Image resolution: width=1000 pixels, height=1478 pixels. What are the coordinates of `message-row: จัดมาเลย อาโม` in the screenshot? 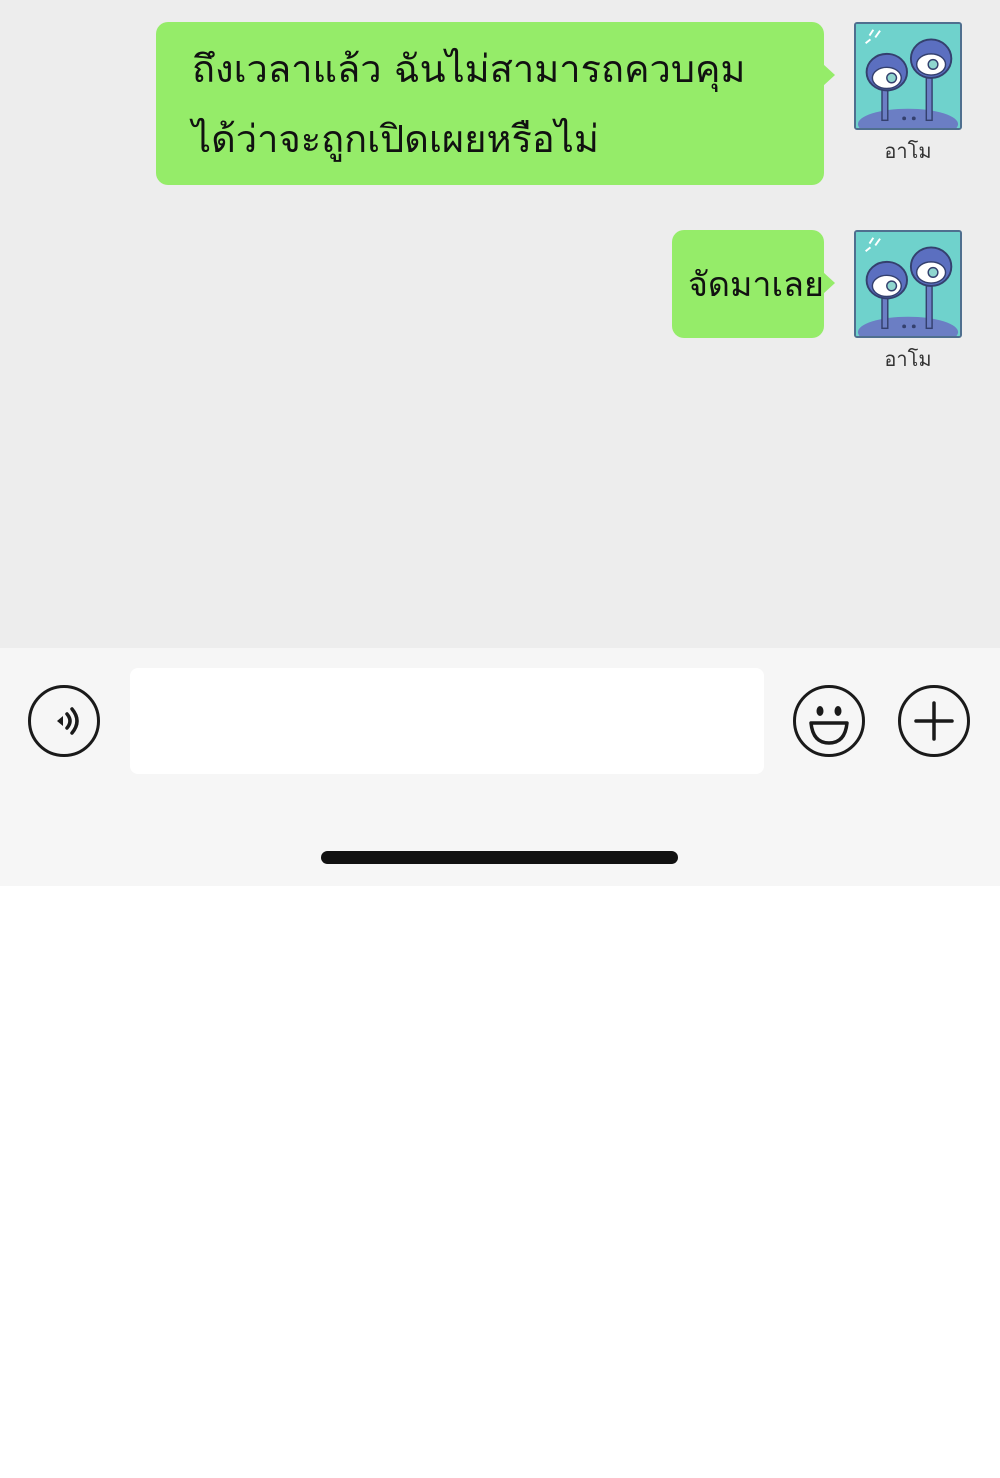 It's located at (817, 300).